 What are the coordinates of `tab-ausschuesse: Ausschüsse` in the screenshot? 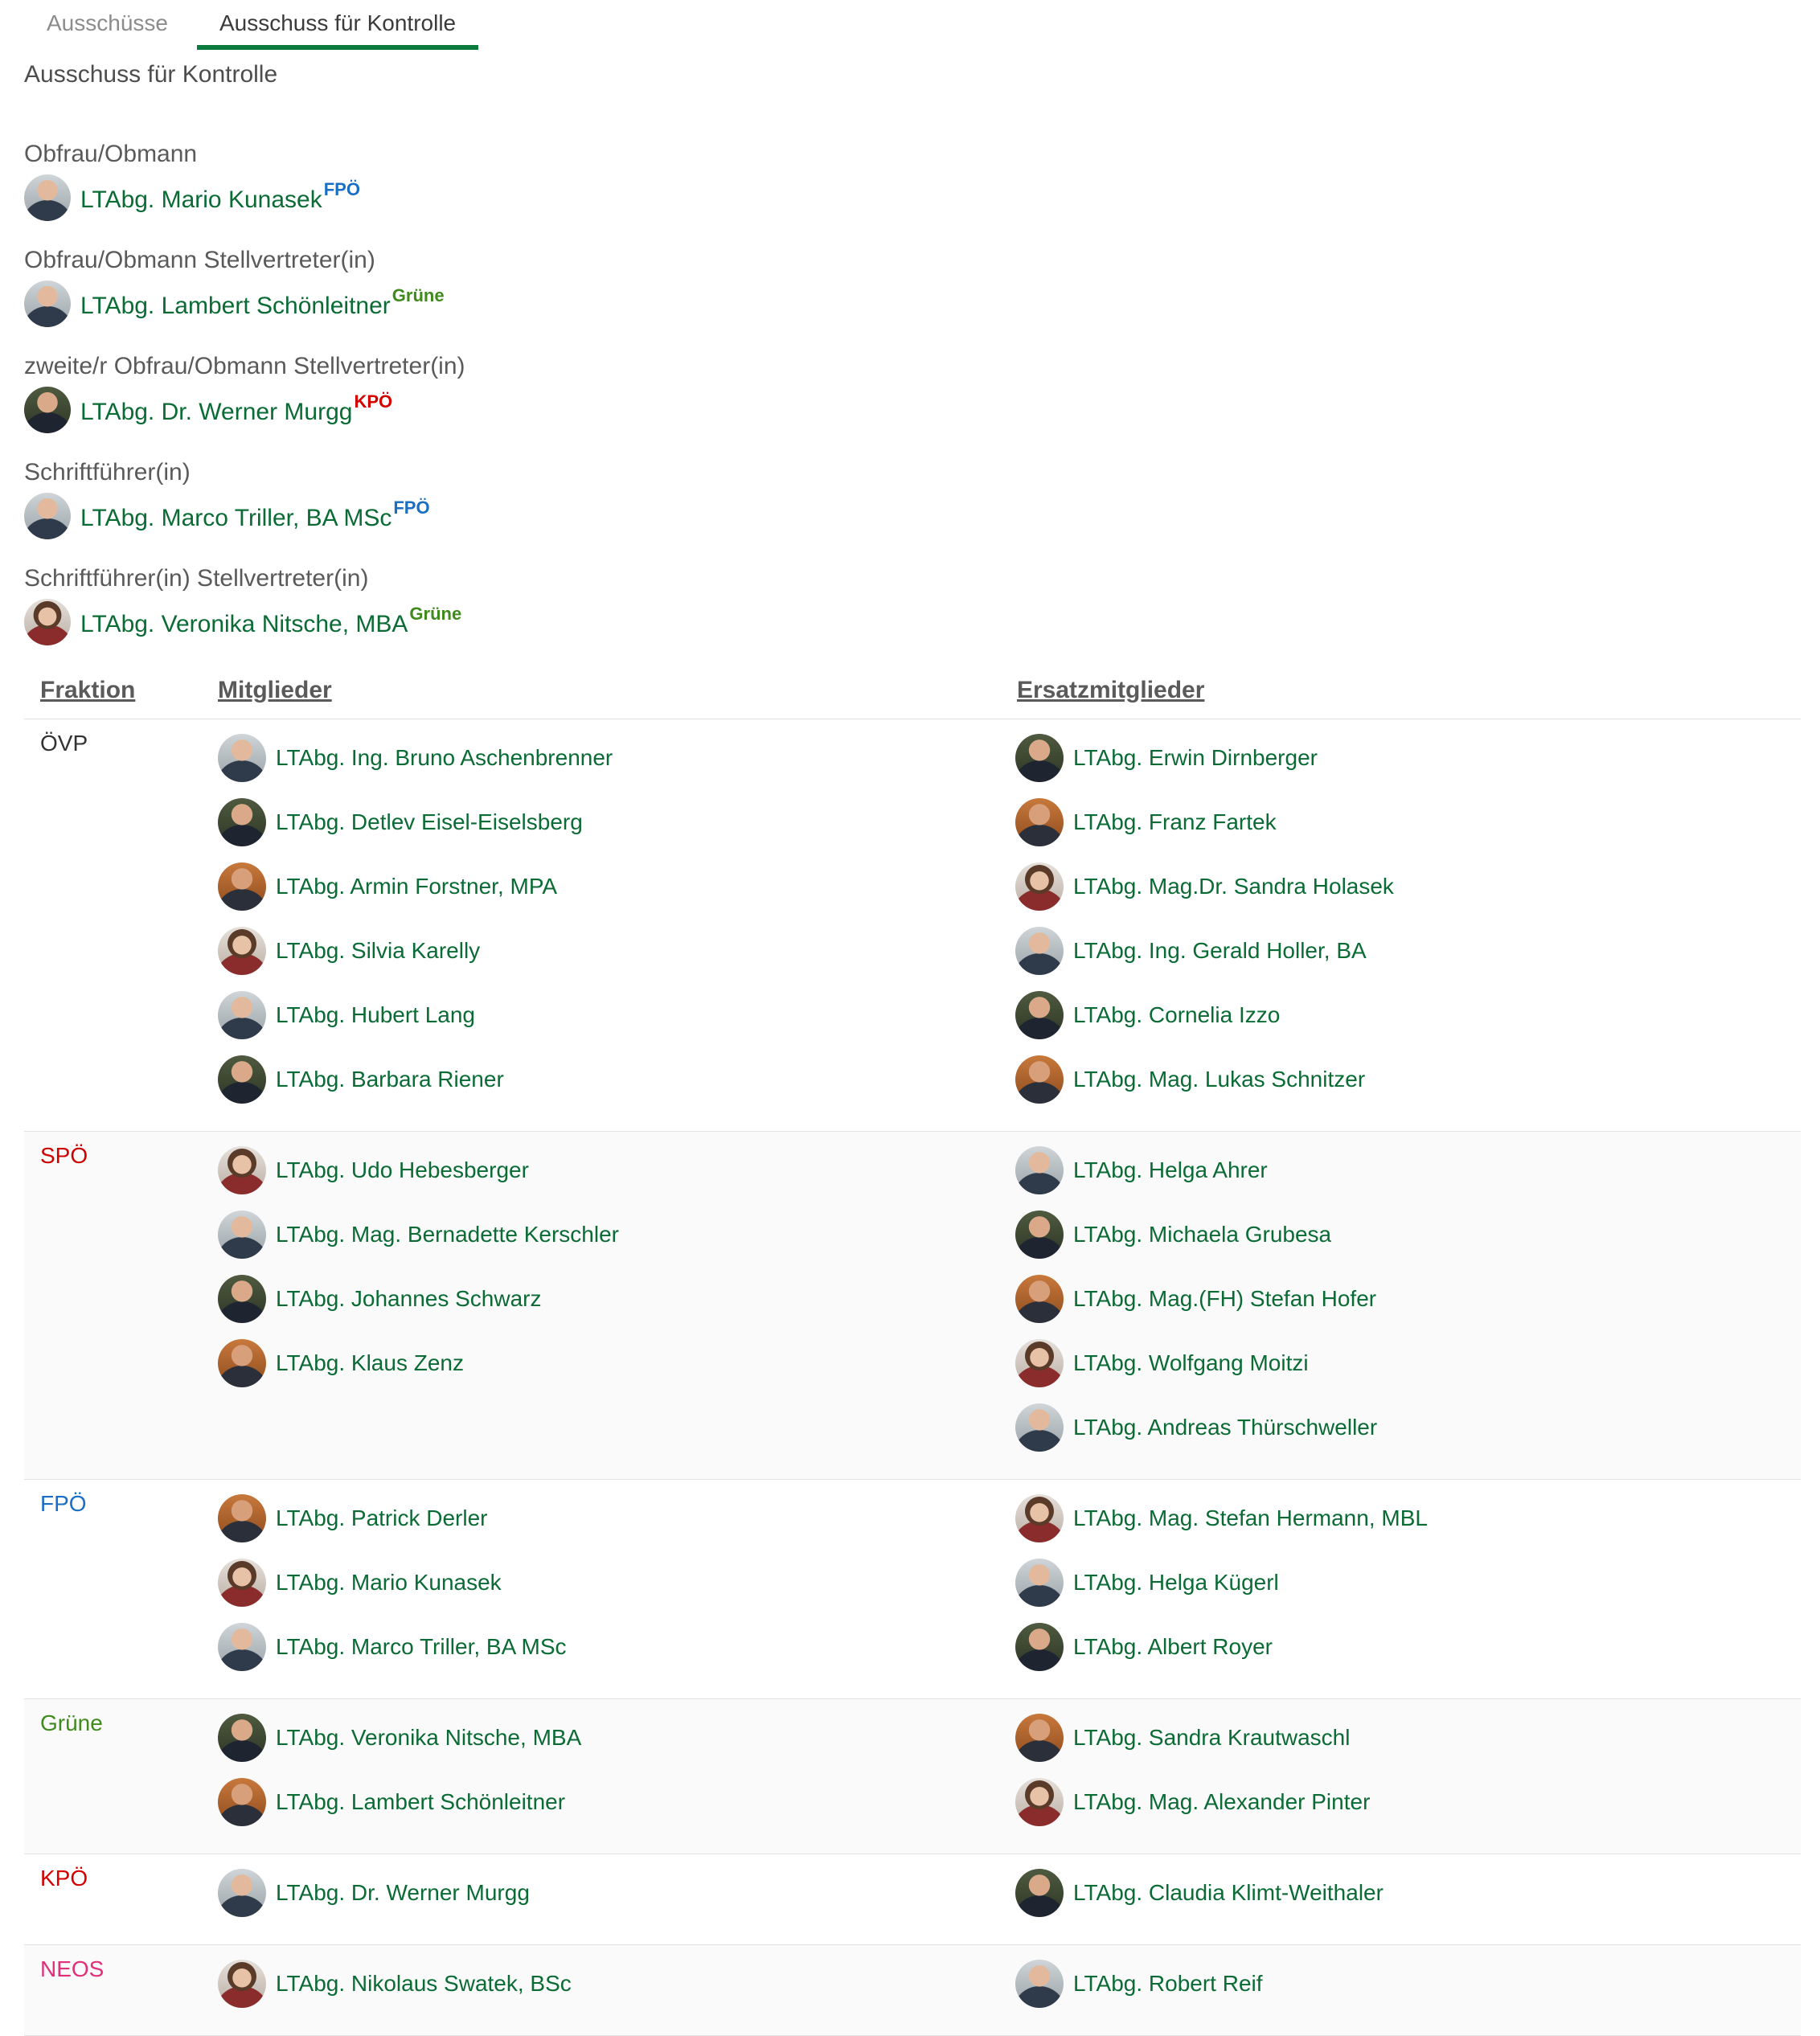 It's located at (107, 23).